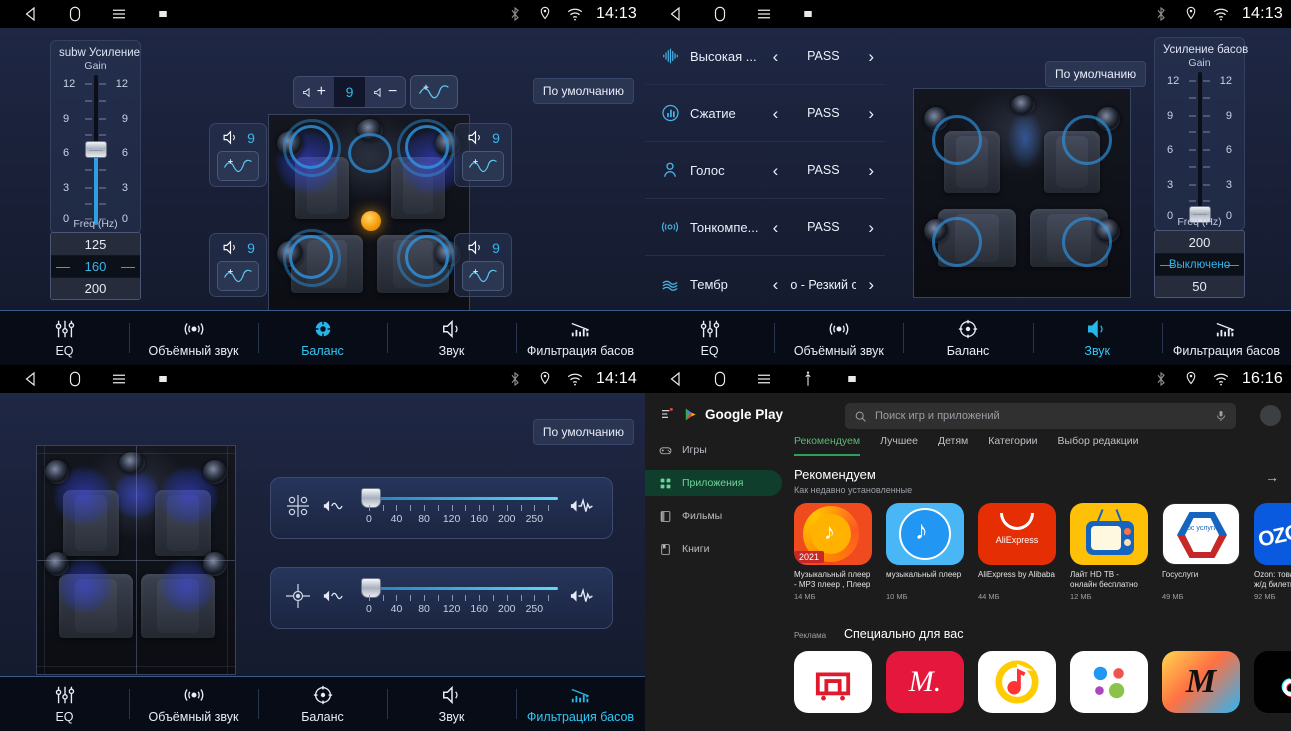 The height and width of the screenshot is (731, 1291). Describe the element at coordinates (953, 445) in the screenshot. I see `tab-kids: Детям` at that location.